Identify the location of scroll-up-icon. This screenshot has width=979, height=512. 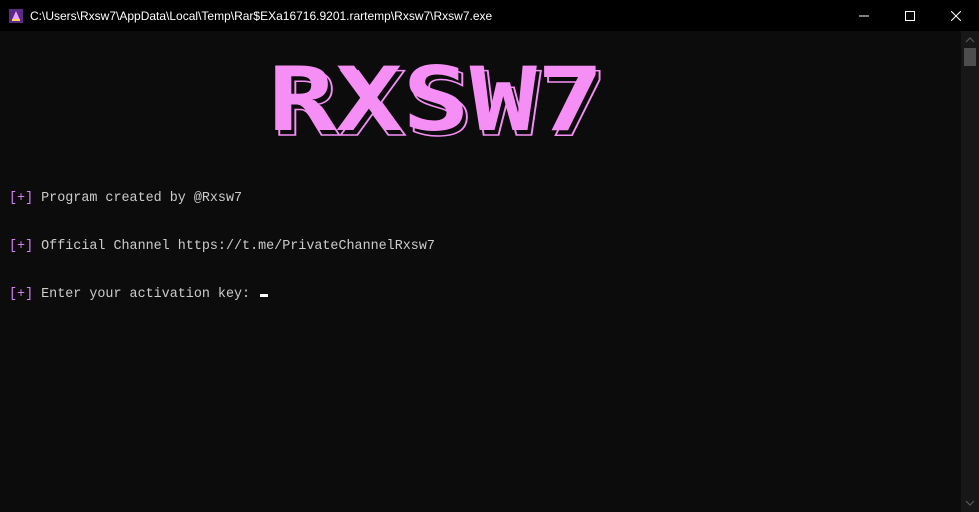
(970, 40).